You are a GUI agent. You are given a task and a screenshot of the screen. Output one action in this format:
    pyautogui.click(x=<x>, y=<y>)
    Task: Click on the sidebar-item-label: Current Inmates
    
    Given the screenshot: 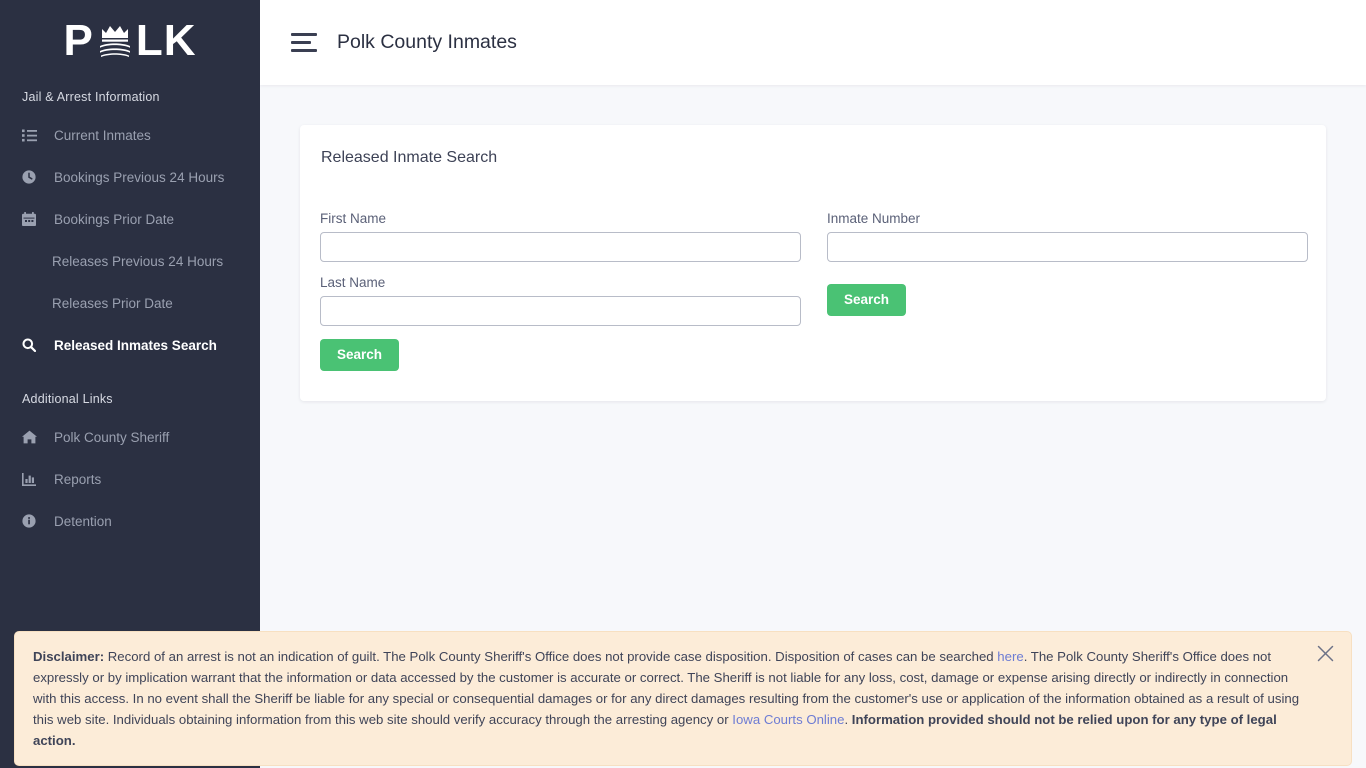 What is the action you would take?
    pyautogui.click(x=102, y=135)
    